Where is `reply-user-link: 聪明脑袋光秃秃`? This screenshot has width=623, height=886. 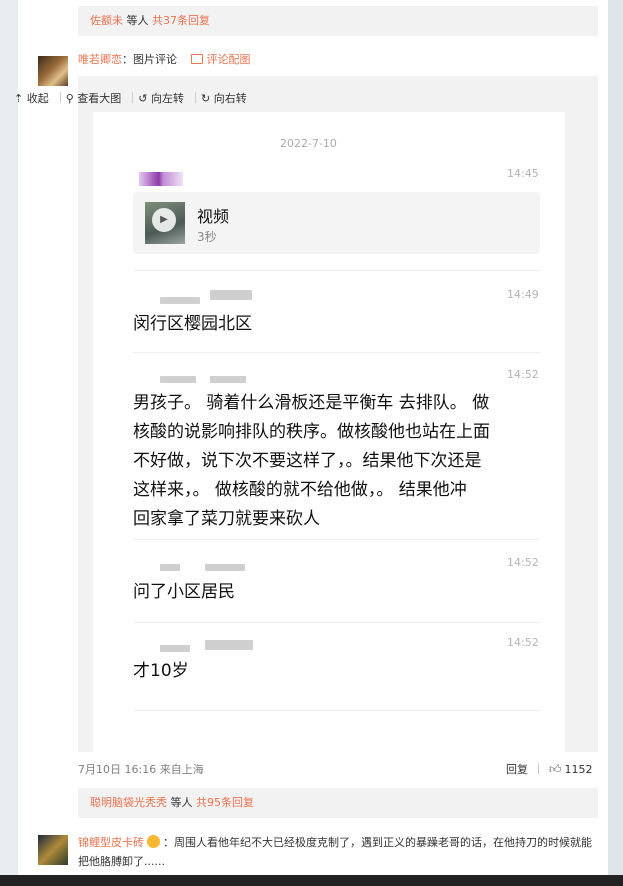 reply-user-link: 聪明脑袋光秃秃 is located at coordinates (128, 802).